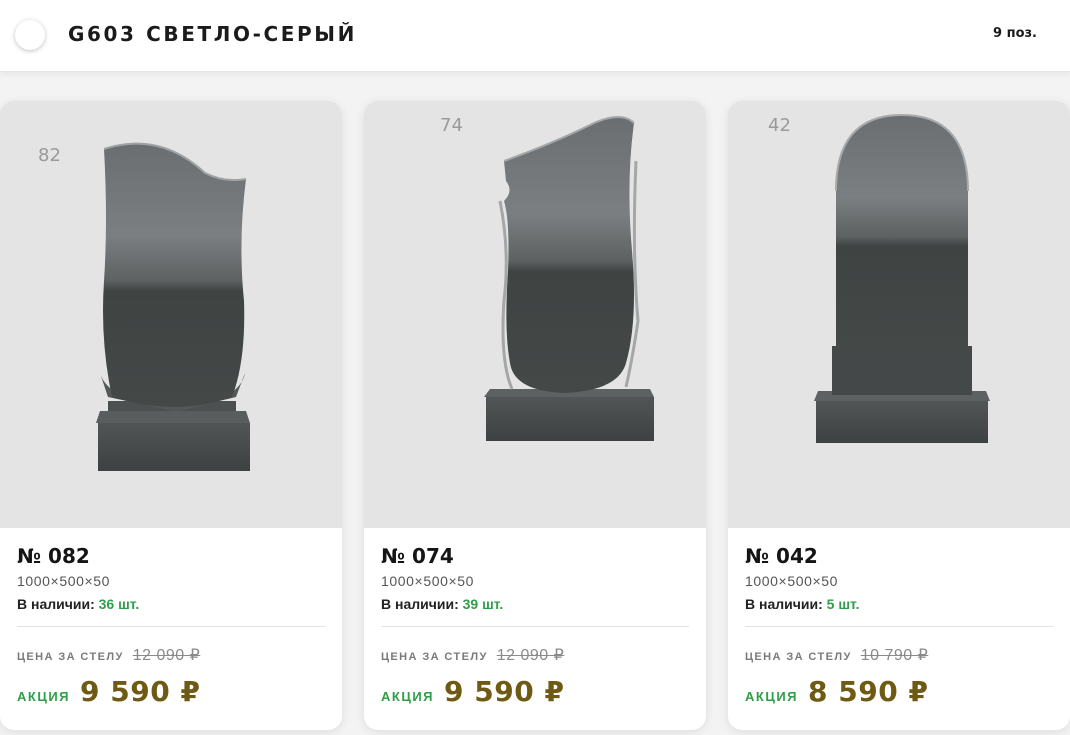 The width and height of the screenshot is (1070, 735). Describe the element at coordinates (49, 155) in the screenshot. I see `image-model-label: 82` at that location.